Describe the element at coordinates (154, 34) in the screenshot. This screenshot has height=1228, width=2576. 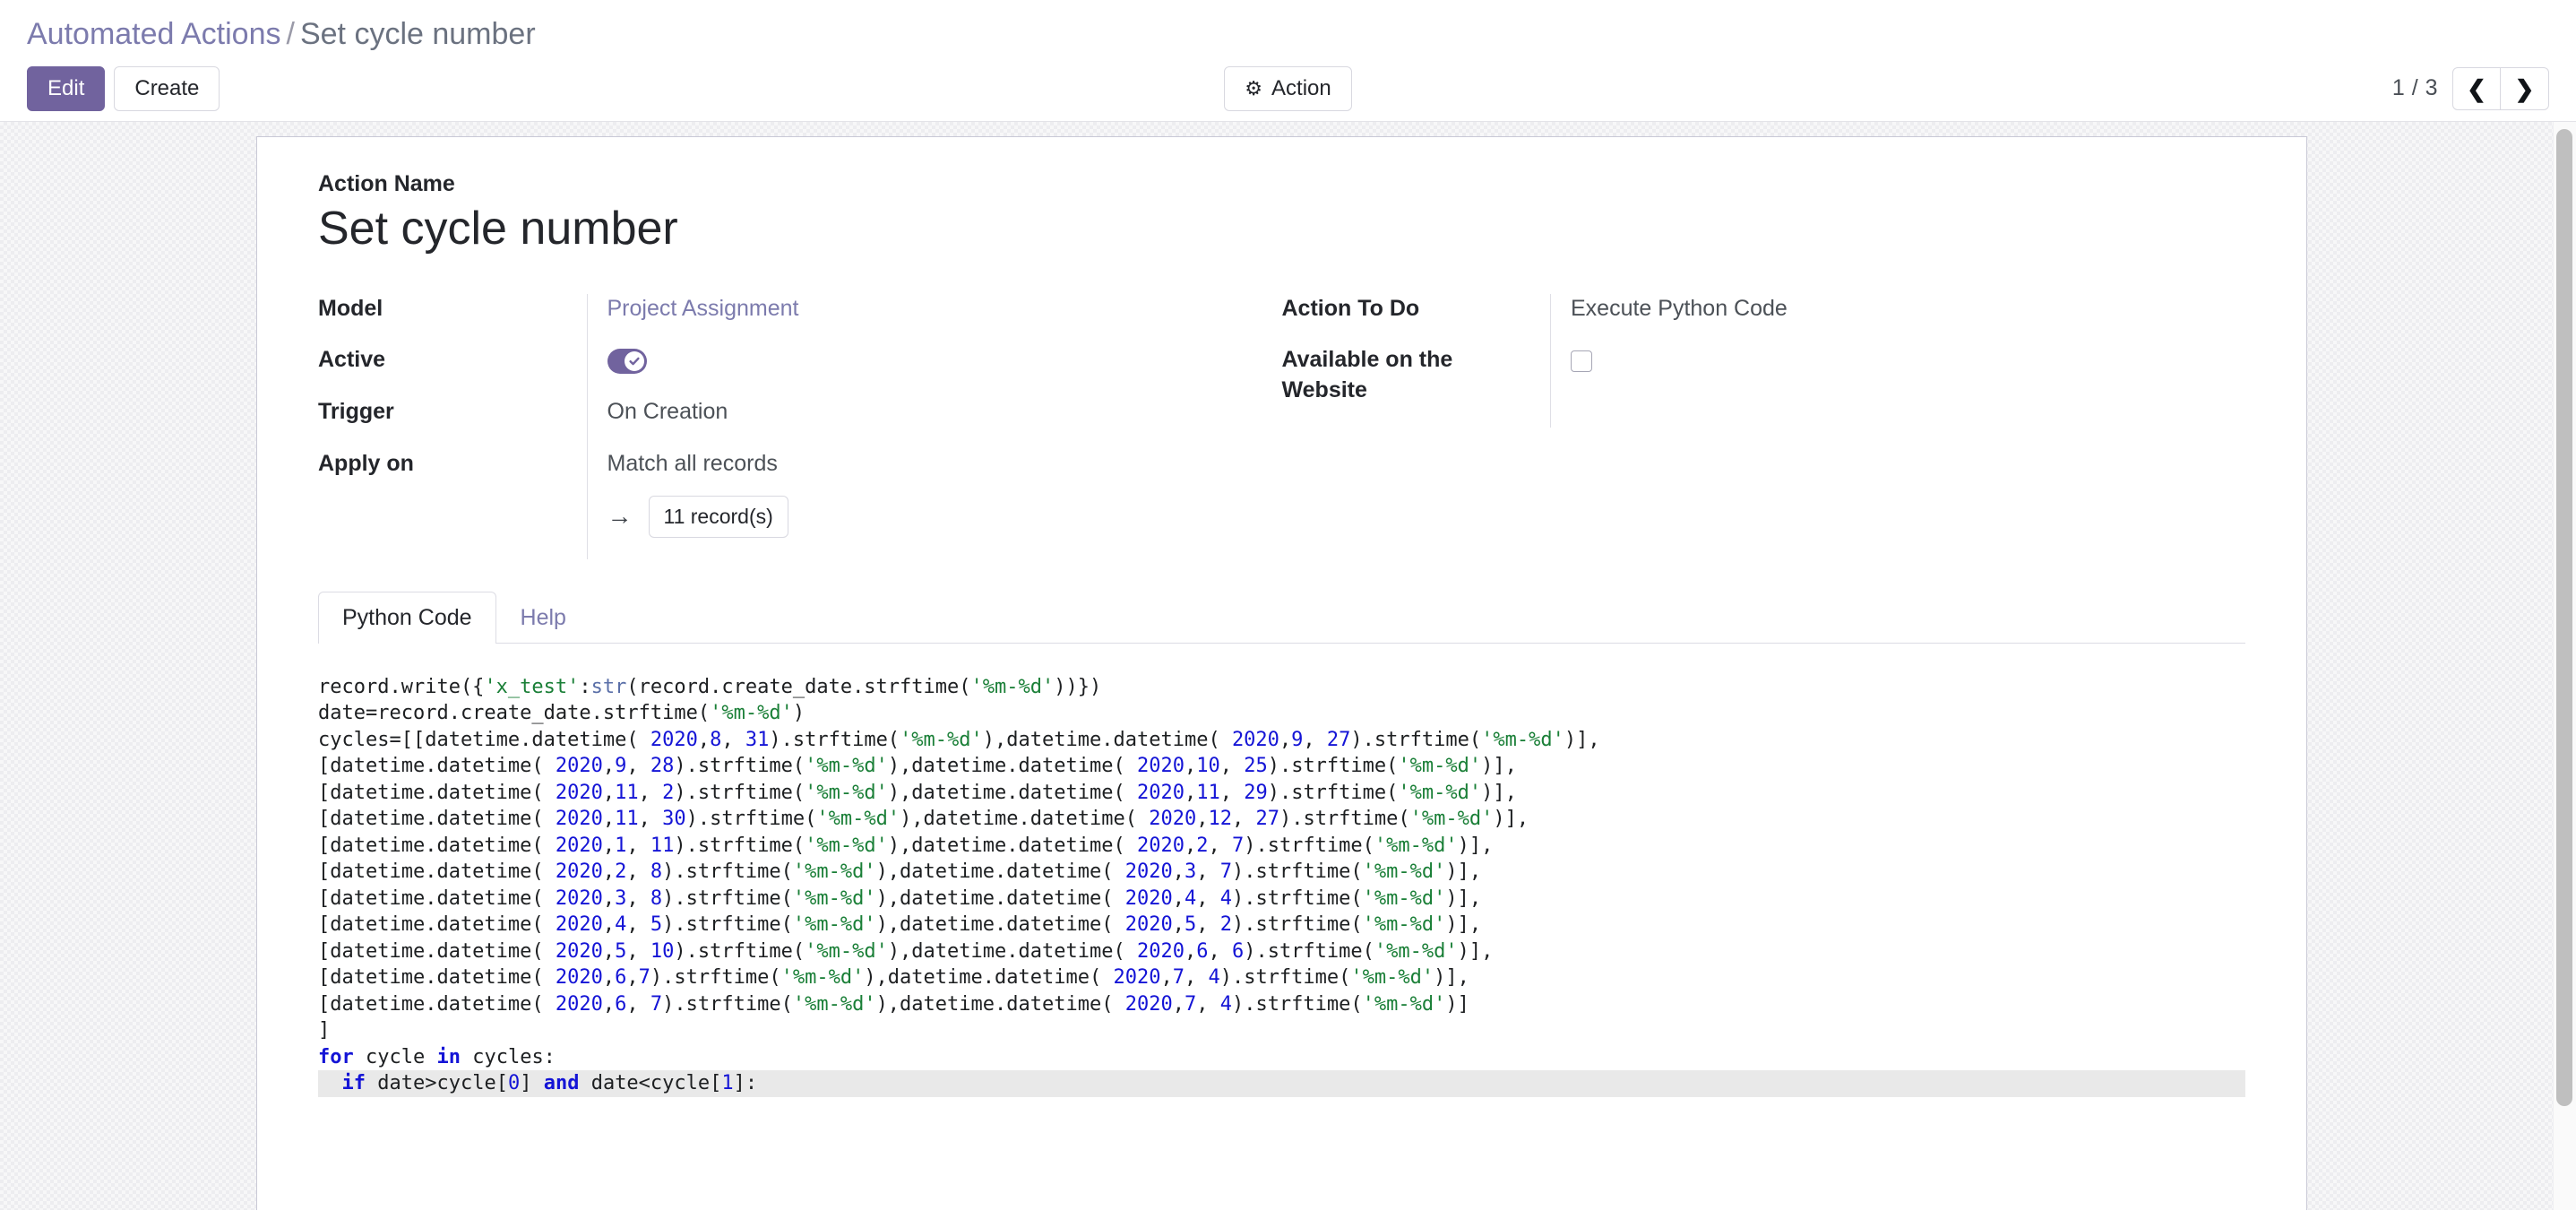
I see `breadcrumb-root-link: Automated Actions` at that location.